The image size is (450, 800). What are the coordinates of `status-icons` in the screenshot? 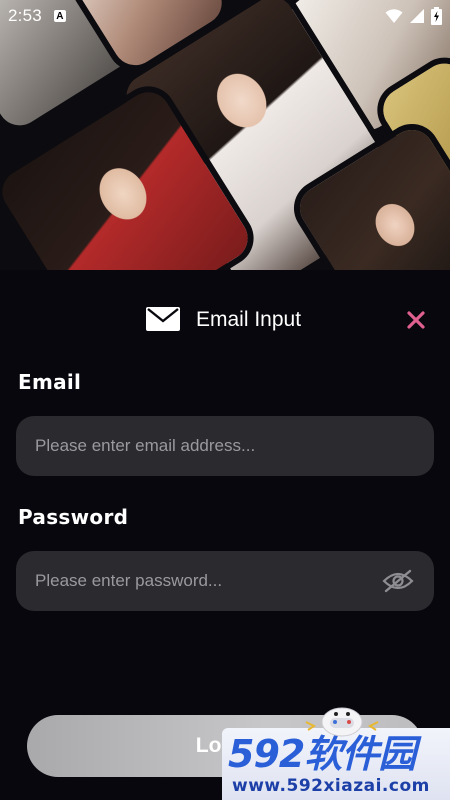 It's located at (413, 16).